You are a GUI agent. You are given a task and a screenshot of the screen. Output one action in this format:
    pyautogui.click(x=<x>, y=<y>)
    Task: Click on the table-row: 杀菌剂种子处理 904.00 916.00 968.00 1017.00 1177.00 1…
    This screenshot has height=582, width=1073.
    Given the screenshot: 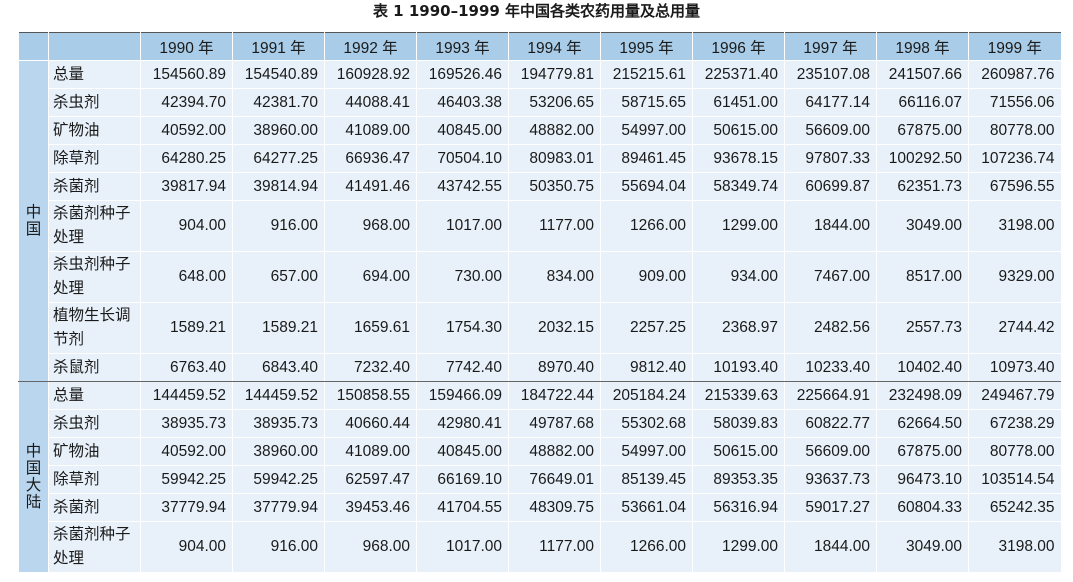 What is the action you would take?
    pyautogui.click(x=540, y=226)
    